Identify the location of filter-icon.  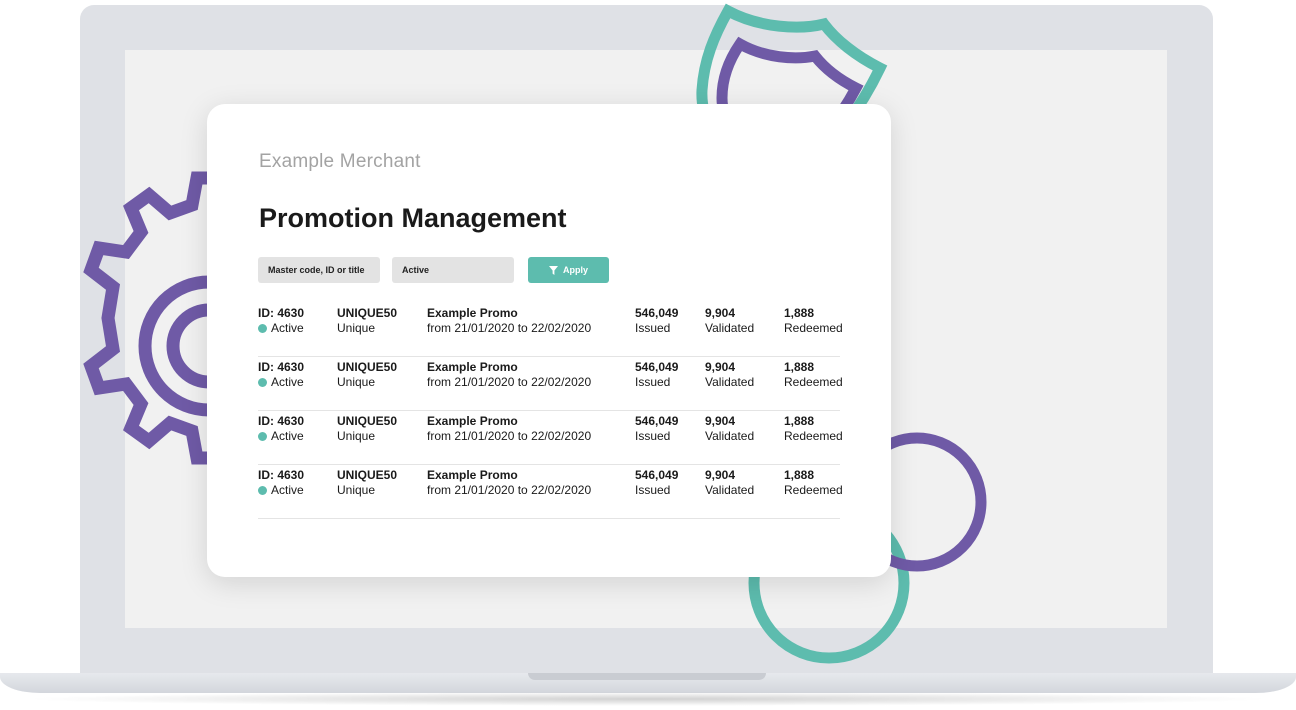
(553, 270).